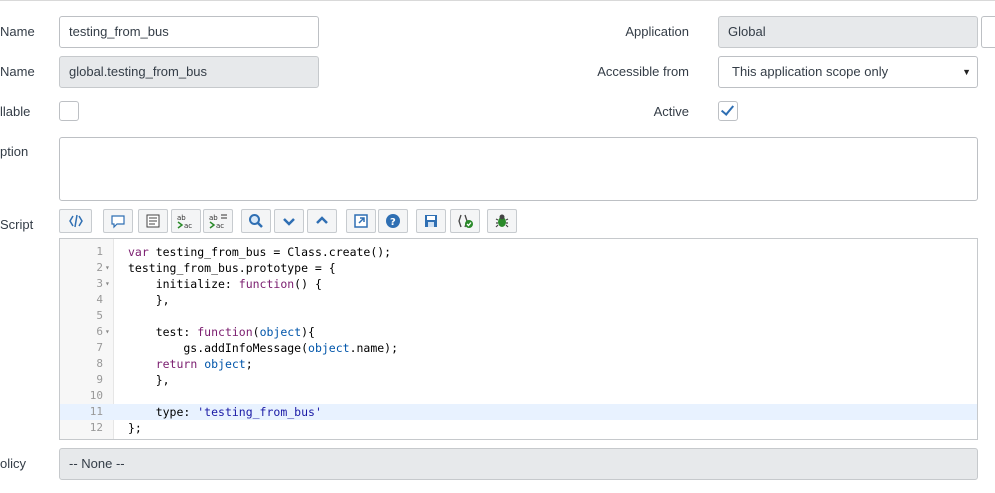  Describe the element at coordinates (518, 348) in the screenshot. I see `code-line: 7 gs.addInfoMessage(object.name);` at that location.